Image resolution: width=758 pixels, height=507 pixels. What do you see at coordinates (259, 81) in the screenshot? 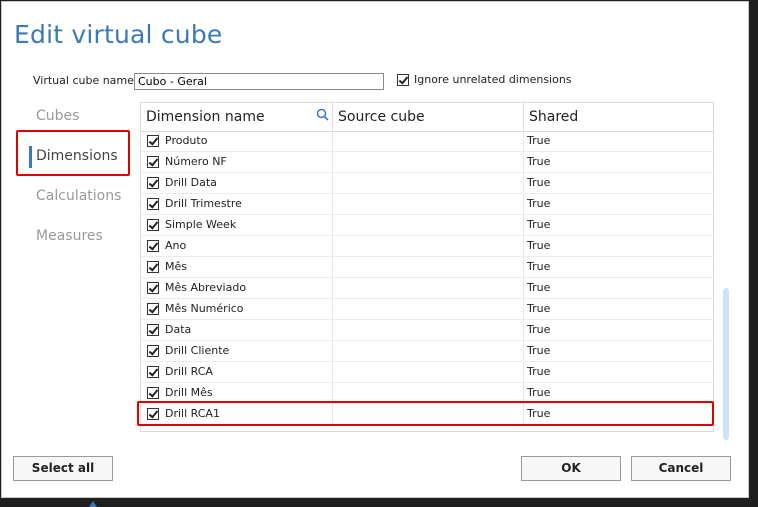
I see `virtual-cube-name-input` at bounding box center [259, 81].